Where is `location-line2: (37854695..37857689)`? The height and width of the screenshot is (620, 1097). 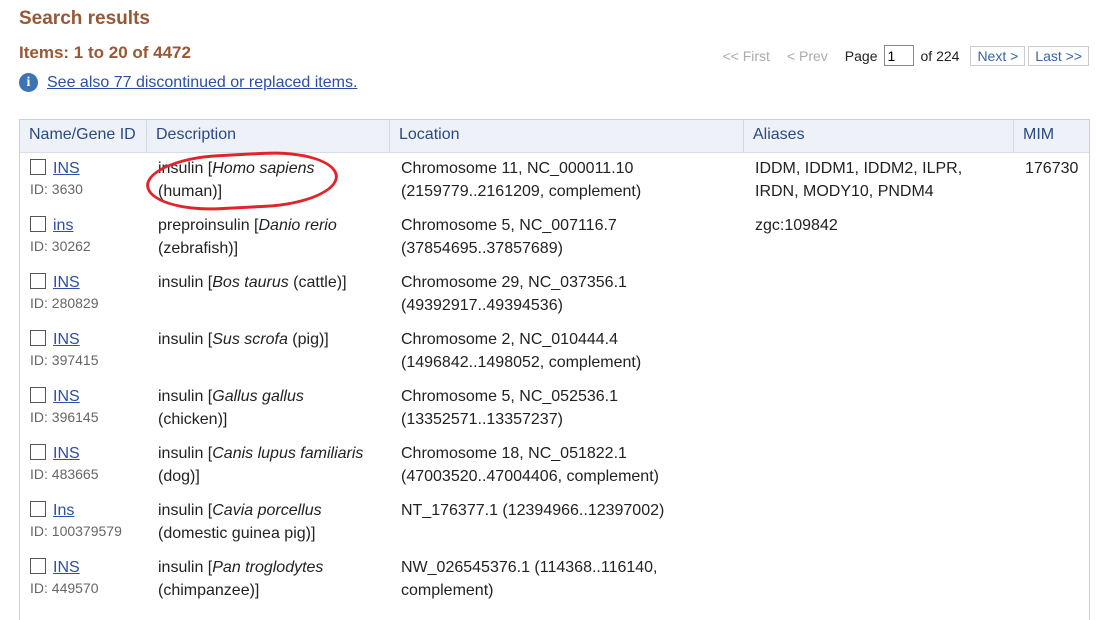 location-line2: (37854695..37857689) is located at coordinates (482, 248).